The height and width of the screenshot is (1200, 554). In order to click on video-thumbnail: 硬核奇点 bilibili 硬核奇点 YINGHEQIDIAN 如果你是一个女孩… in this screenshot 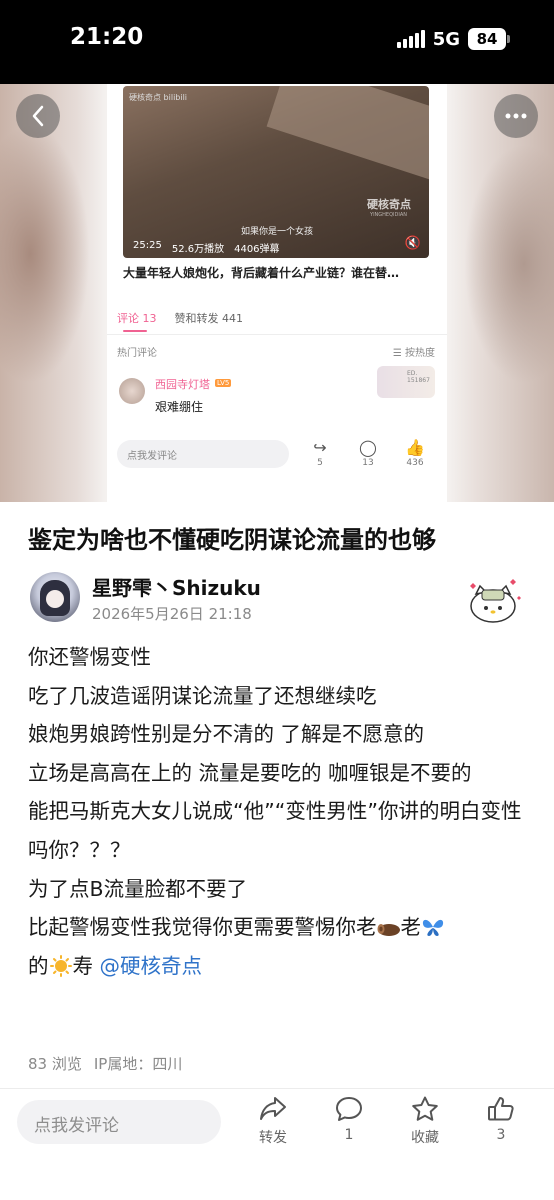, I will do `click(276, 172)`.